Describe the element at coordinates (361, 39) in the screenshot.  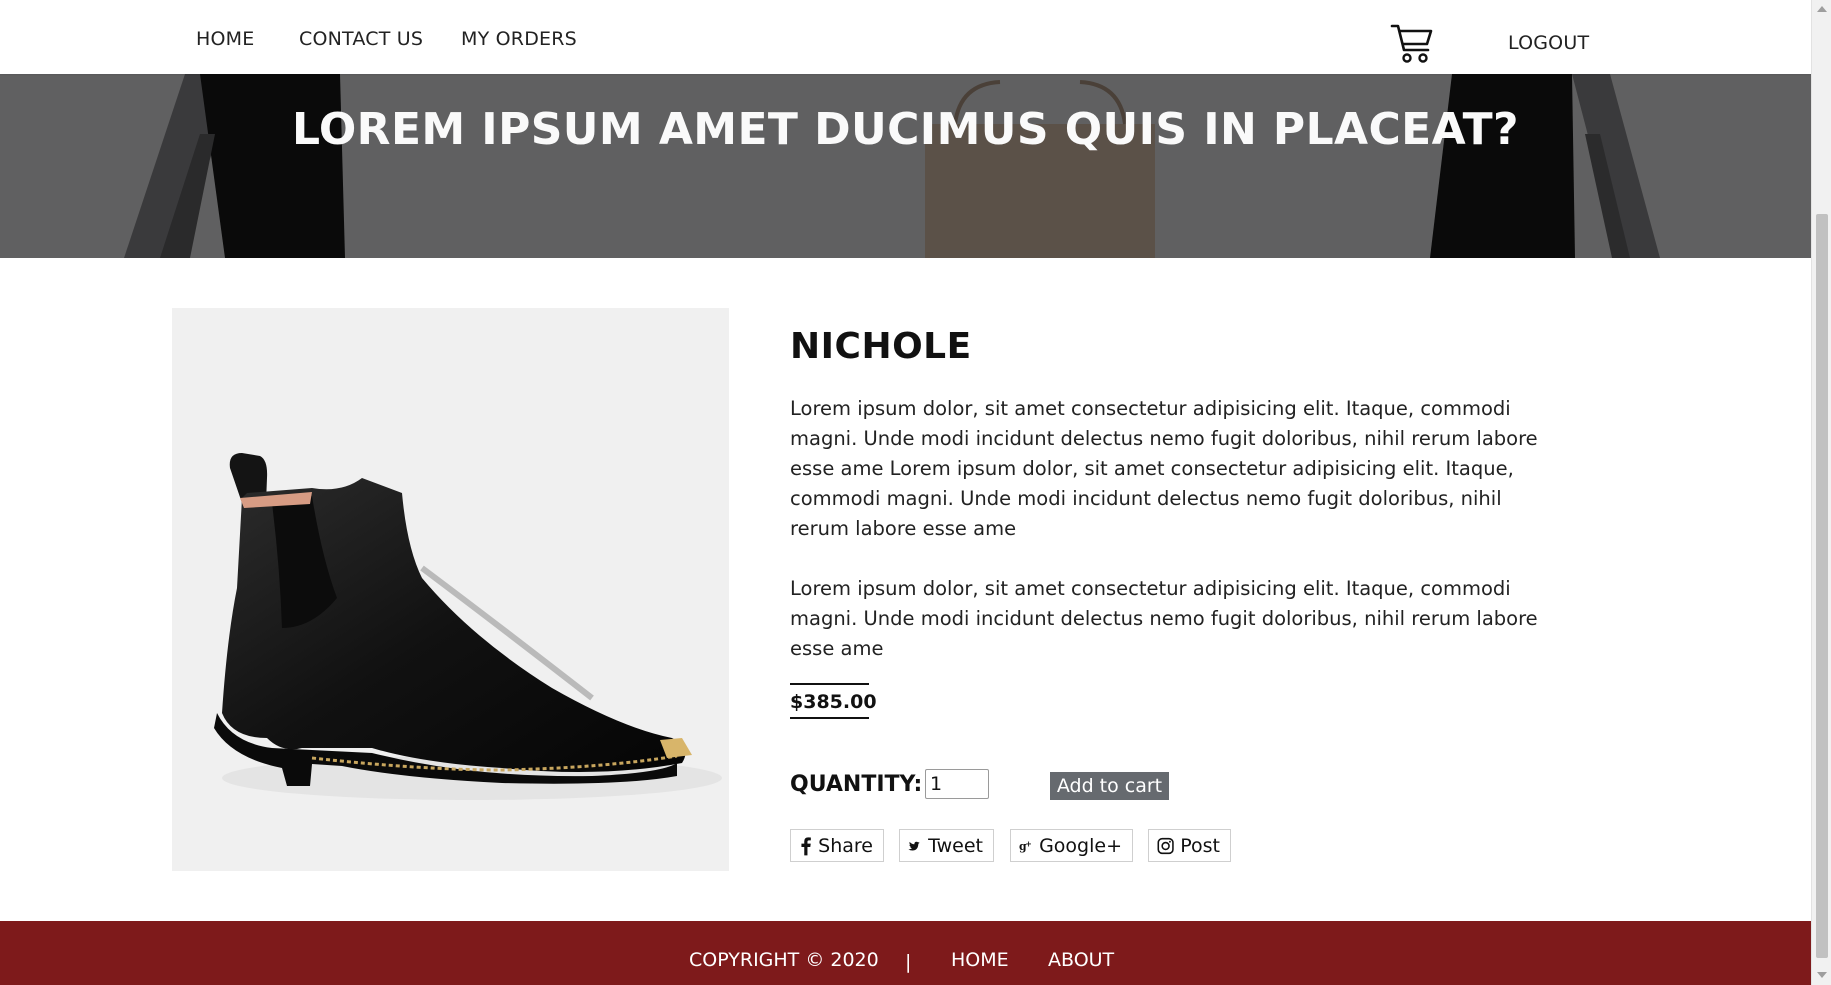
I see `nav-contact-link: CONTACT US` at that location.